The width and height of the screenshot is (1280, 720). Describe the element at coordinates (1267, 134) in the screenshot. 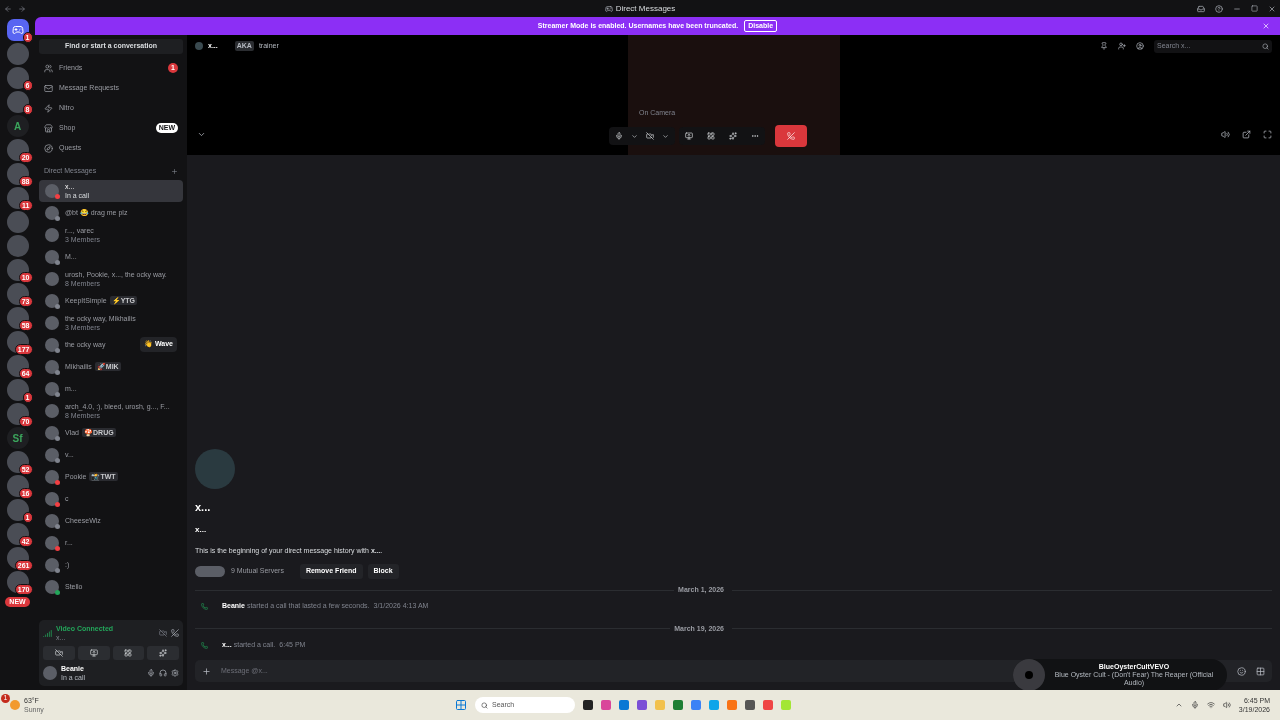

I see `fullscreen-icon` at that location.